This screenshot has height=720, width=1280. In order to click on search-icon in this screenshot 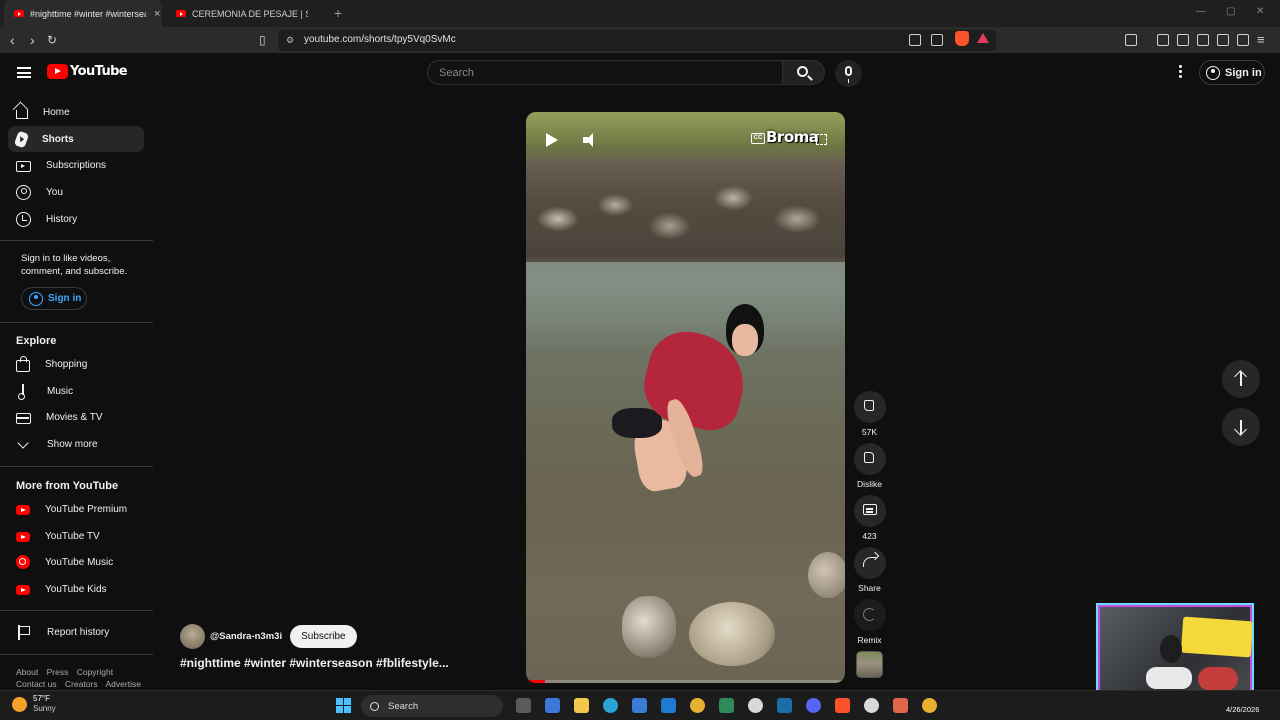, I will do `click(374, 706)`.